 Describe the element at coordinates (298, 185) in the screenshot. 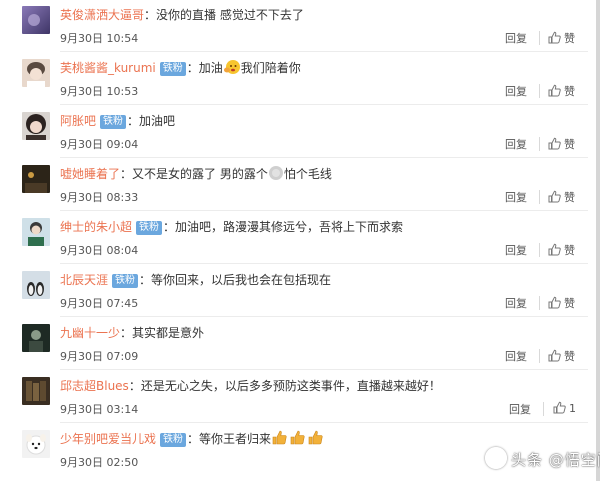

I see `comment-item: 嘘她睡着了：又不是女的露了 男的露个 怕个毛线 9月30日 08:33 回复 赞` at that location.